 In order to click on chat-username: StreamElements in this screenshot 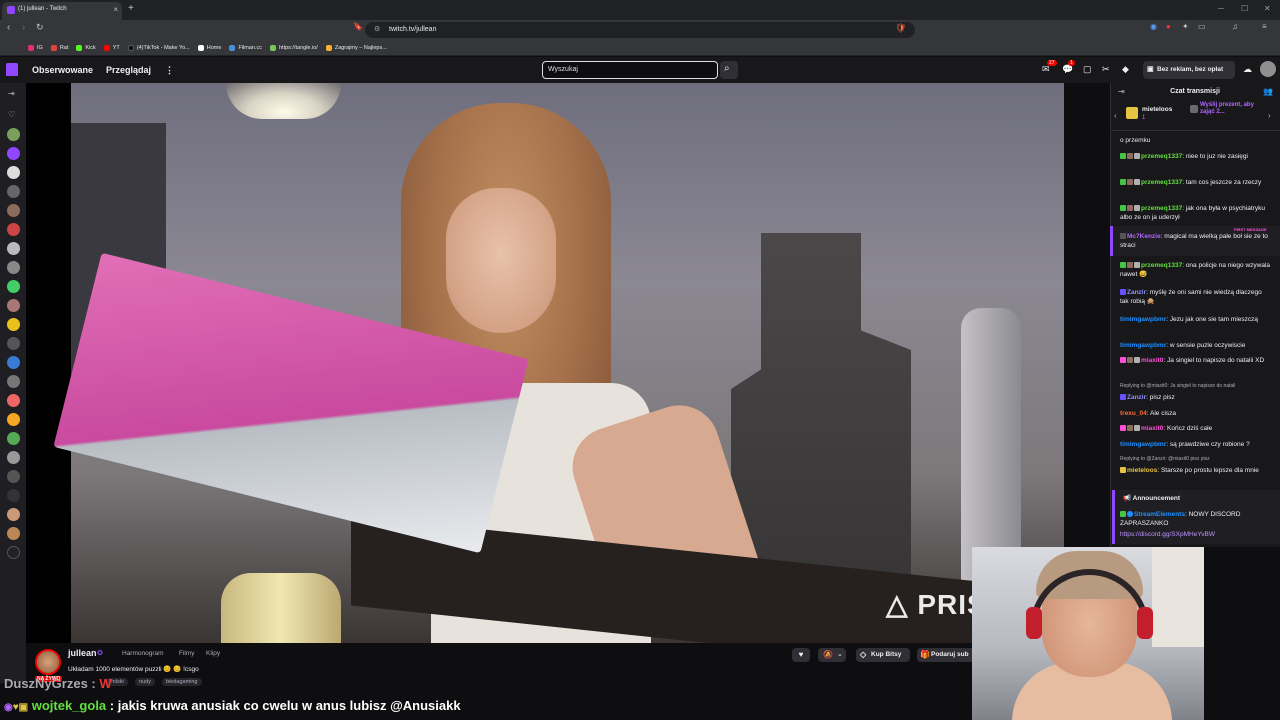, I will do `click(1159, 514)`.